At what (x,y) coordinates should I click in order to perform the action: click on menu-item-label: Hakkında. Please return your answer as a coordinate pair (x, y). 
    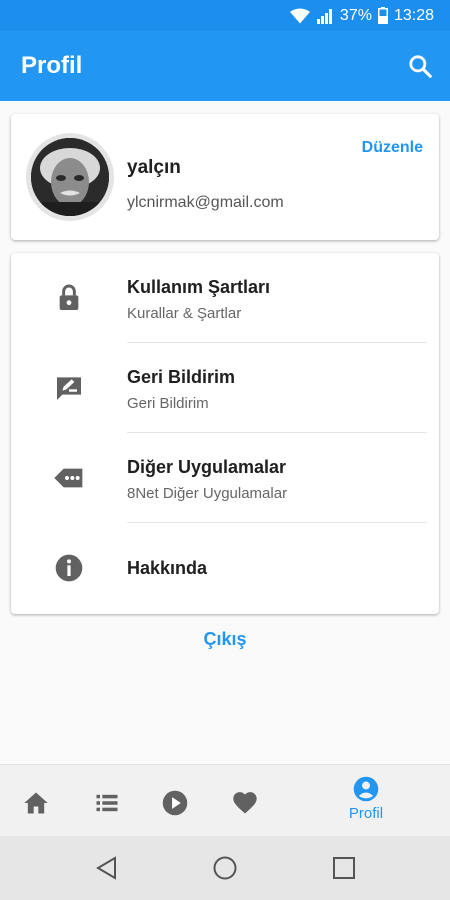
    Looking at the image, I should click on (167, 568).